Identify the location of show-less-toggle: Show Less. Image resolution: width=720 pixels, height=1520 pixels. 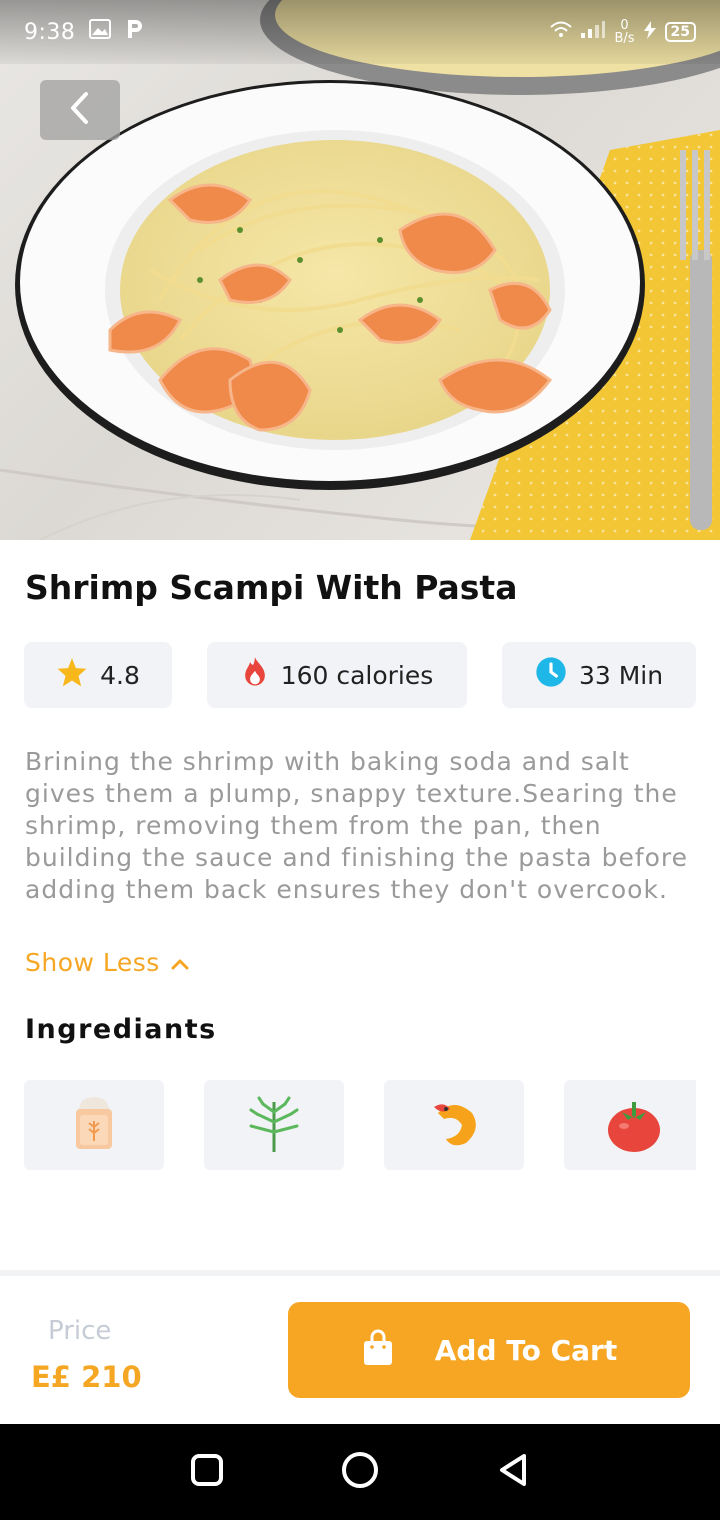
(107, 962).